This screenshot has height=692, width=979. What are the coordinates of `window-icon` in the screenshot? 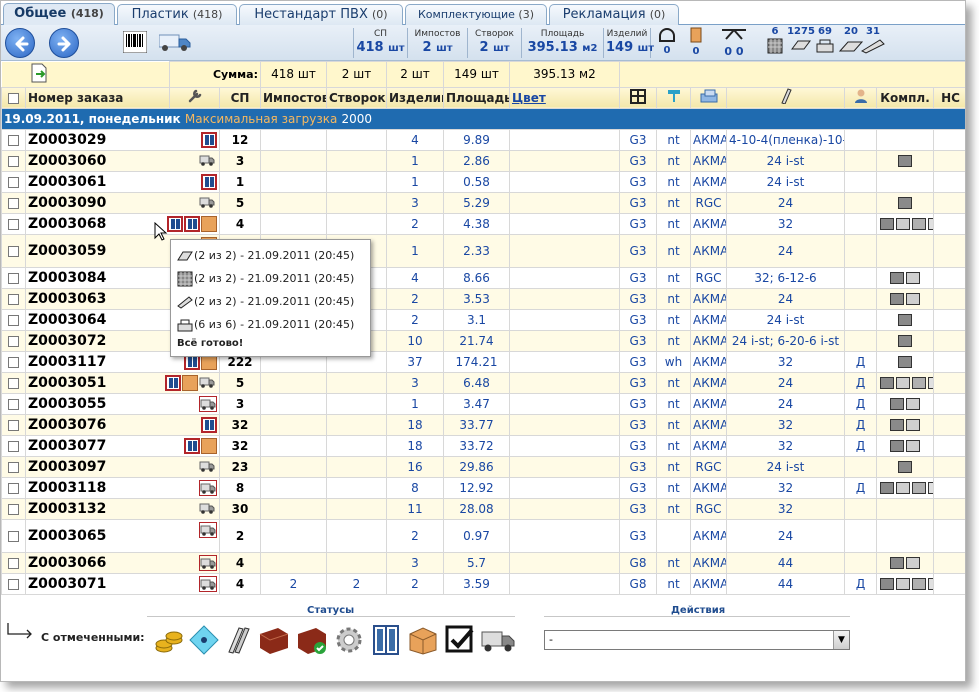 It's located at (386, 640).